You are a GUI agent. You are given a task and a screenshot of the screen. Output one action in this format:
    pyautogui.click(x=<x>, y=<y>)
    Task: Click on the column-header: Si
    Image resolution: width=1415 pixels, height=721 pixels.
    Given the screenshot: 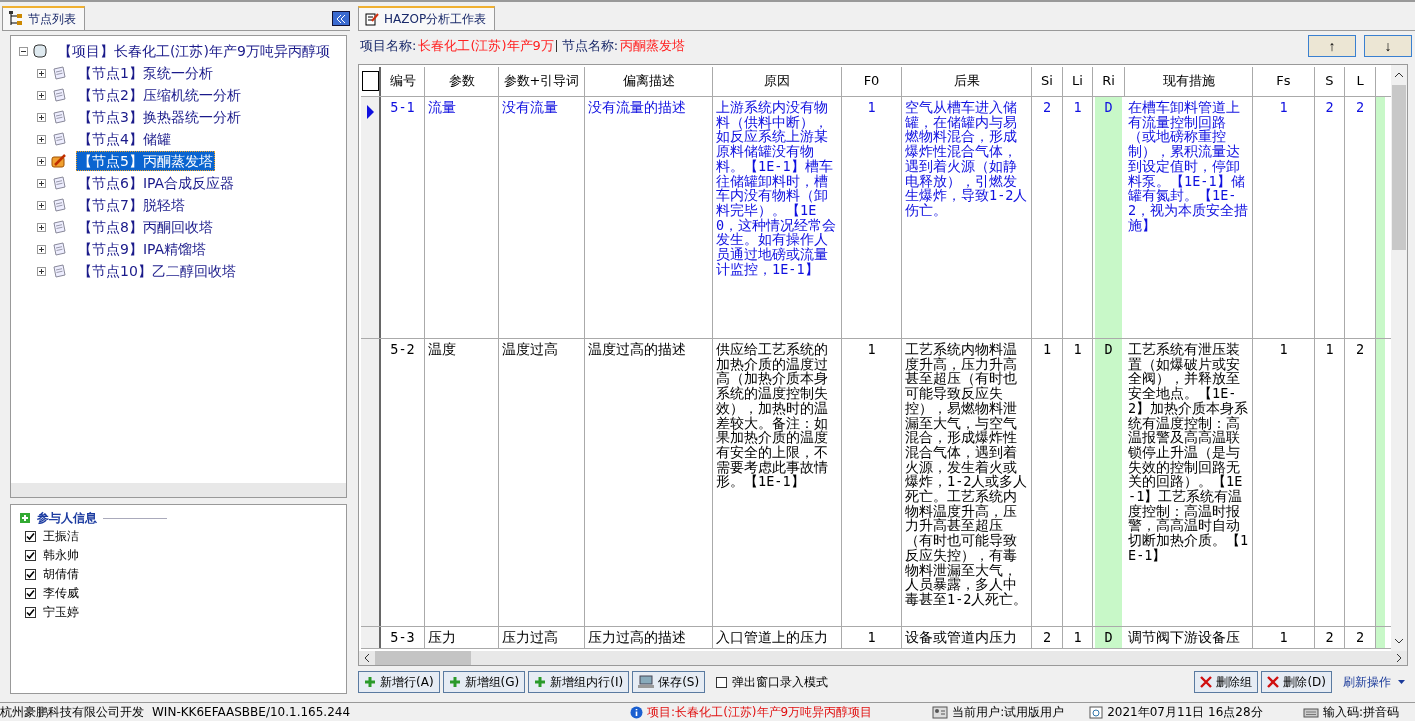 What is the action you would take?
    pyautogui.click(x=1047, y=81)
    